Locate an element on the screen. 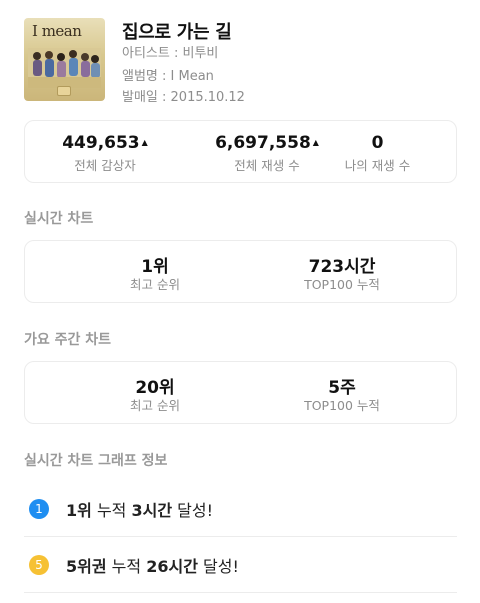  realtime-chart-card: 1위 최고 순위 723시간 TOP100 누적 is located at coordinates (240, 271).